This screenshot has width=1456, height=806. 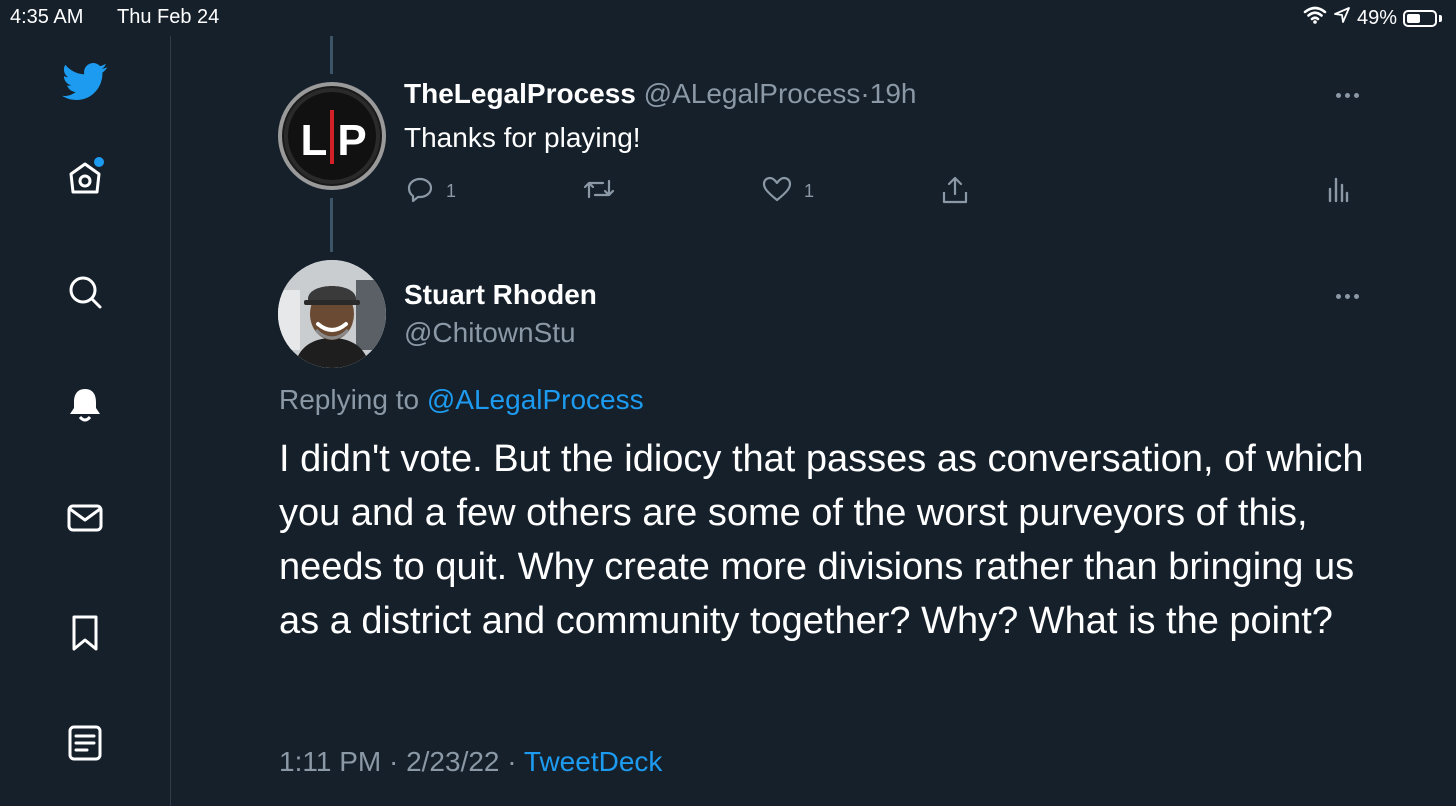 I want to click on sidebar-item-messages, so click(x=85, y=520).